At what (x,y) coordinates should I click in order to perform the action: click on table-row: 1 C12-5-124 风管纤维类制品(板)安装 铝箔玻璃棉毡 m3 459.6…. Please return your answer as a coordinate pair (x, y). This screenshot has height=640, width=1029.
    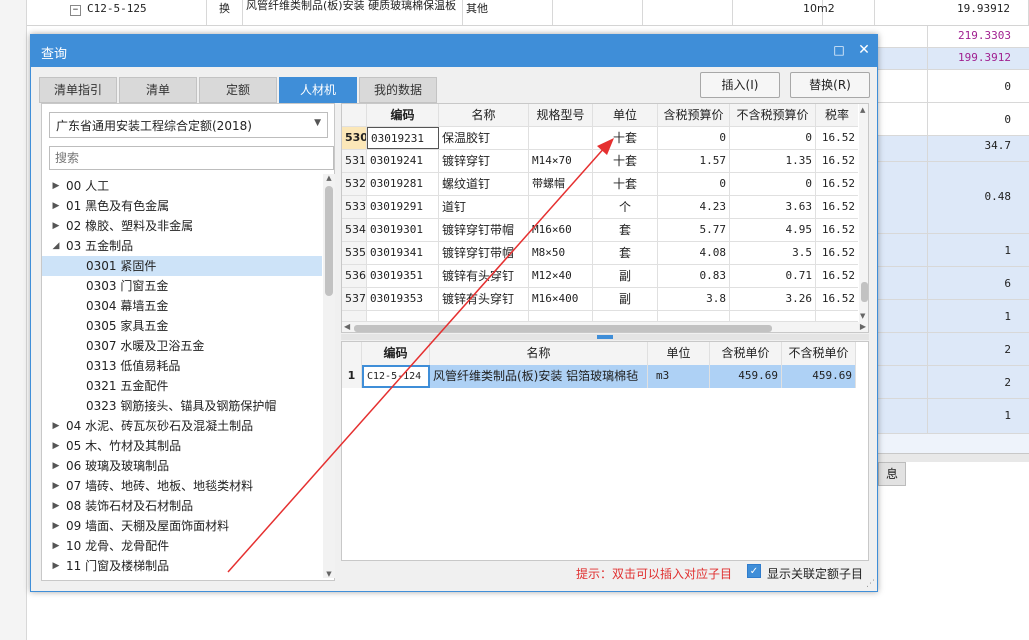
    Looking at the image, I should click on (599, 376).